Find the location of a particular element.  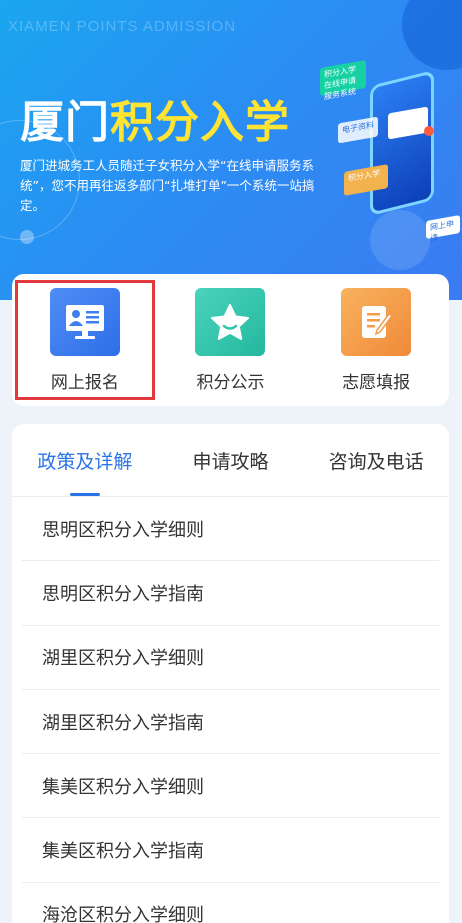

volunteer-fill-button: 志愿填报 is located at coordinates (376, 340).